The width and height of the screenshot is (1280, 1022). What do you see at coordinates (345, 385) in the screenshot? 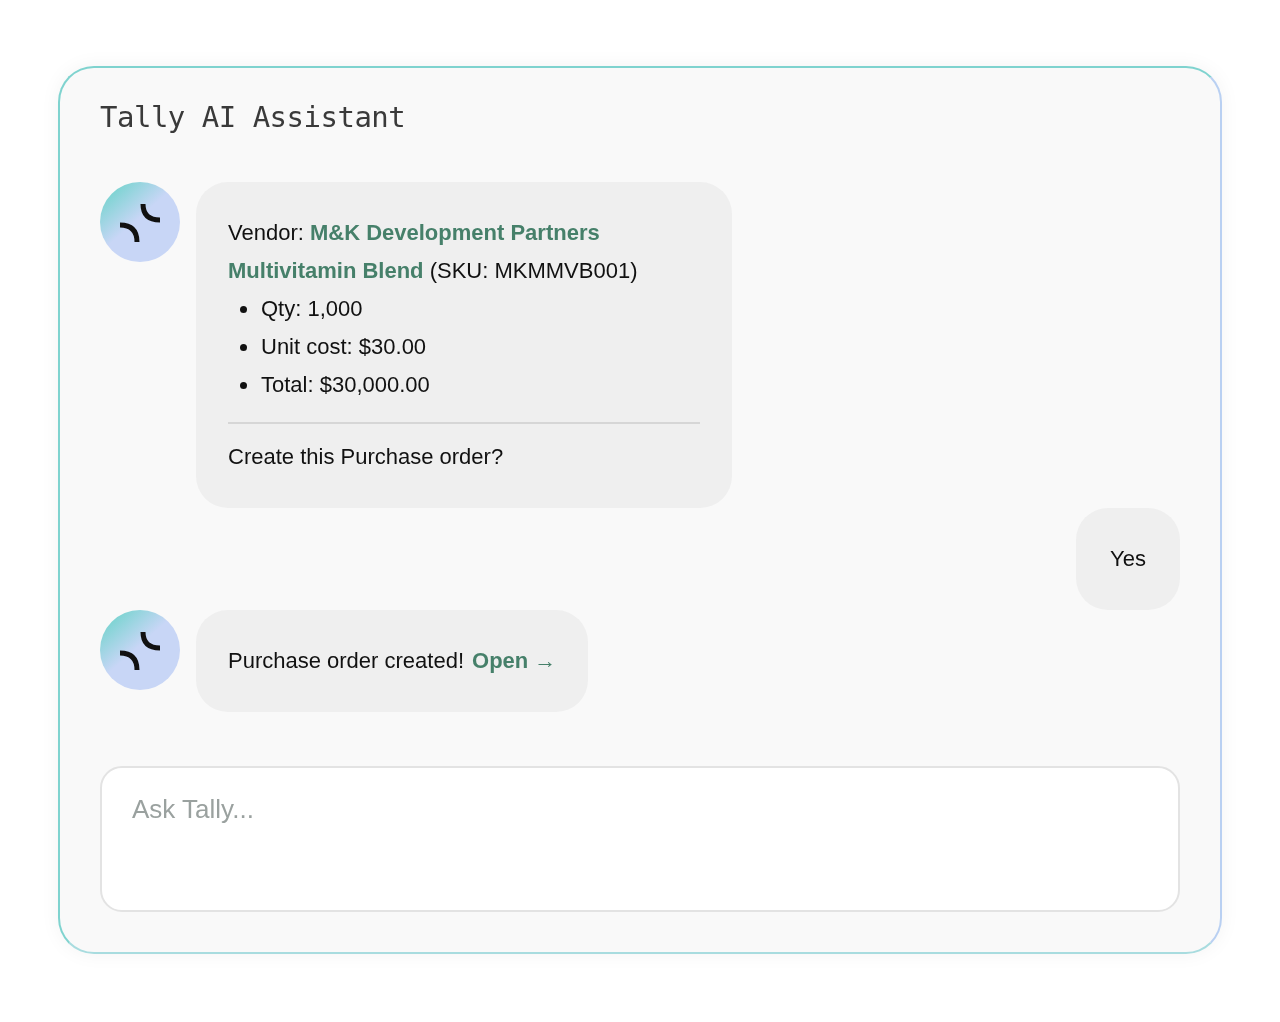
I see `list-item-text: Total: $30,000.00` at bounding box center [345, 385].